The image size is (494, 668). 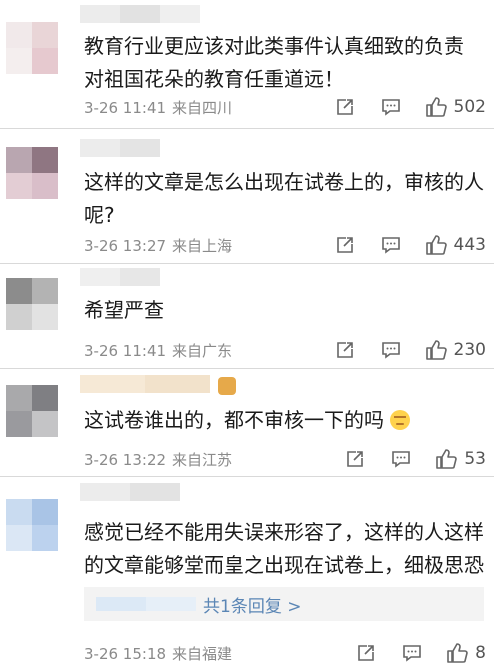 I want to click on comment-text-line: 对祖国花朵的教育任重道远！, so click(x=214, y=79).